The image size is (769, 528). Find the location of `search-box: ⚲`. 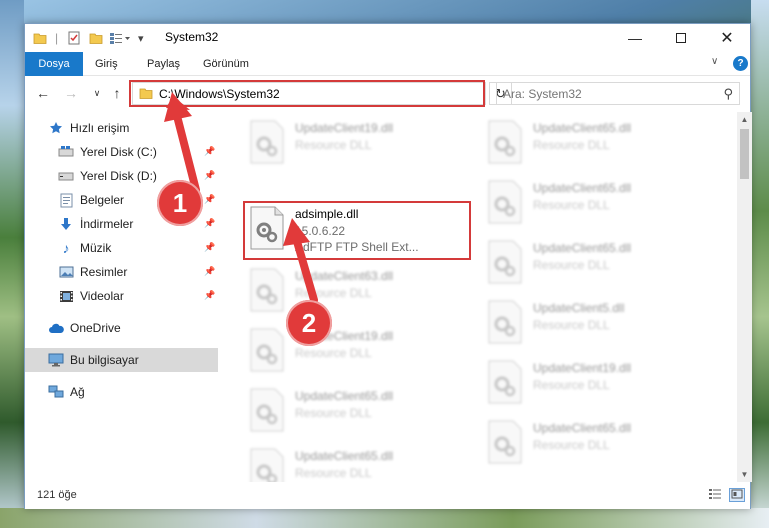

search-box: ⚲ is located at coordinates (618, 93).